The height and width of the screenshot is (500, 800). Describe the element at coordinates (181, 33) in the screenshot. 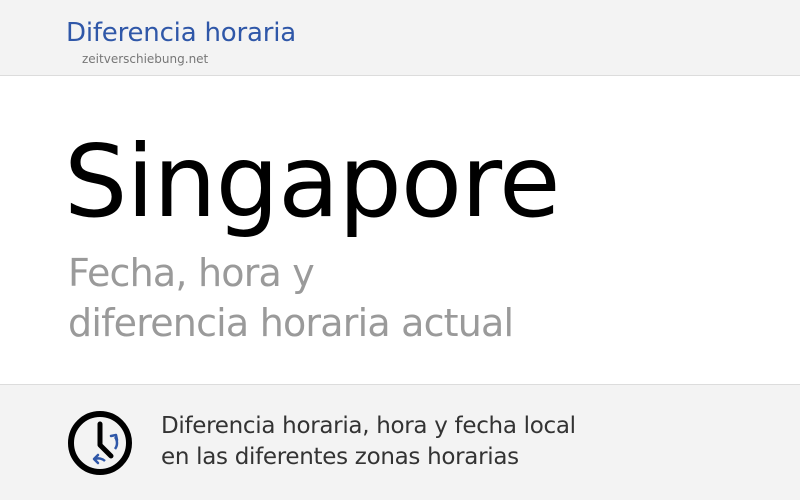

I see `site-title: Diferencia horaria` at that location.